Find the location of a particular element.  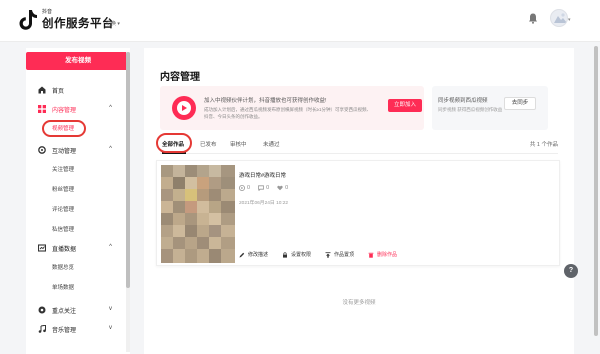

top-bar: 抖音 创作服务平台 切换 ▾ ▾ is located at coordinates (300, 21).